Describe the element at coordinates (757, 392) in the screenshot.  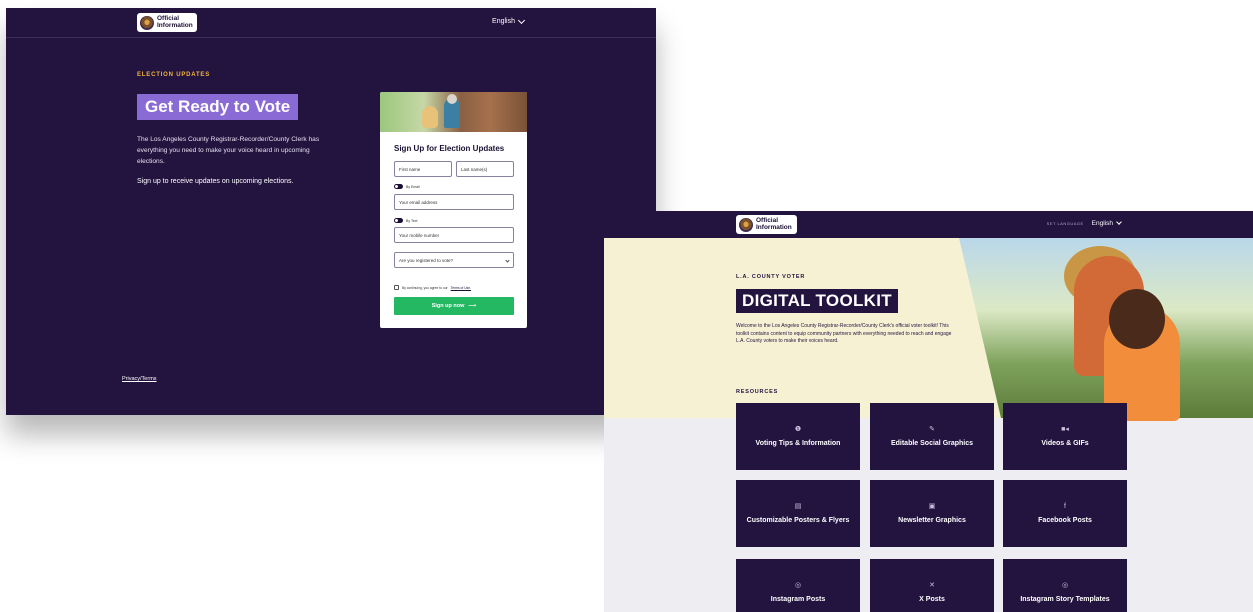
I see `resources-heading: RESOURCES` at that location.